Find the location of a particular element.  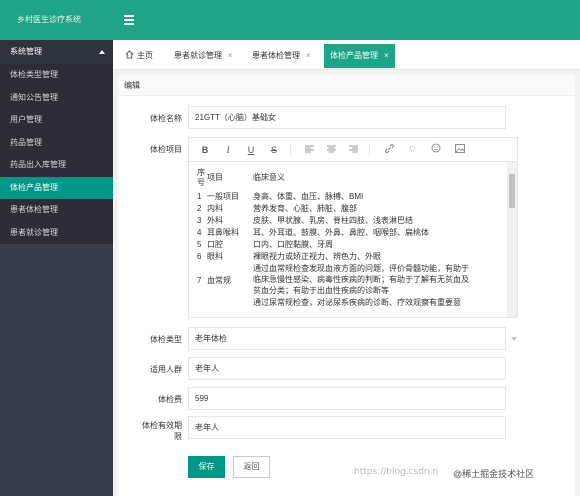

fee-label: 体检费 is located at coordinates (170, 399).